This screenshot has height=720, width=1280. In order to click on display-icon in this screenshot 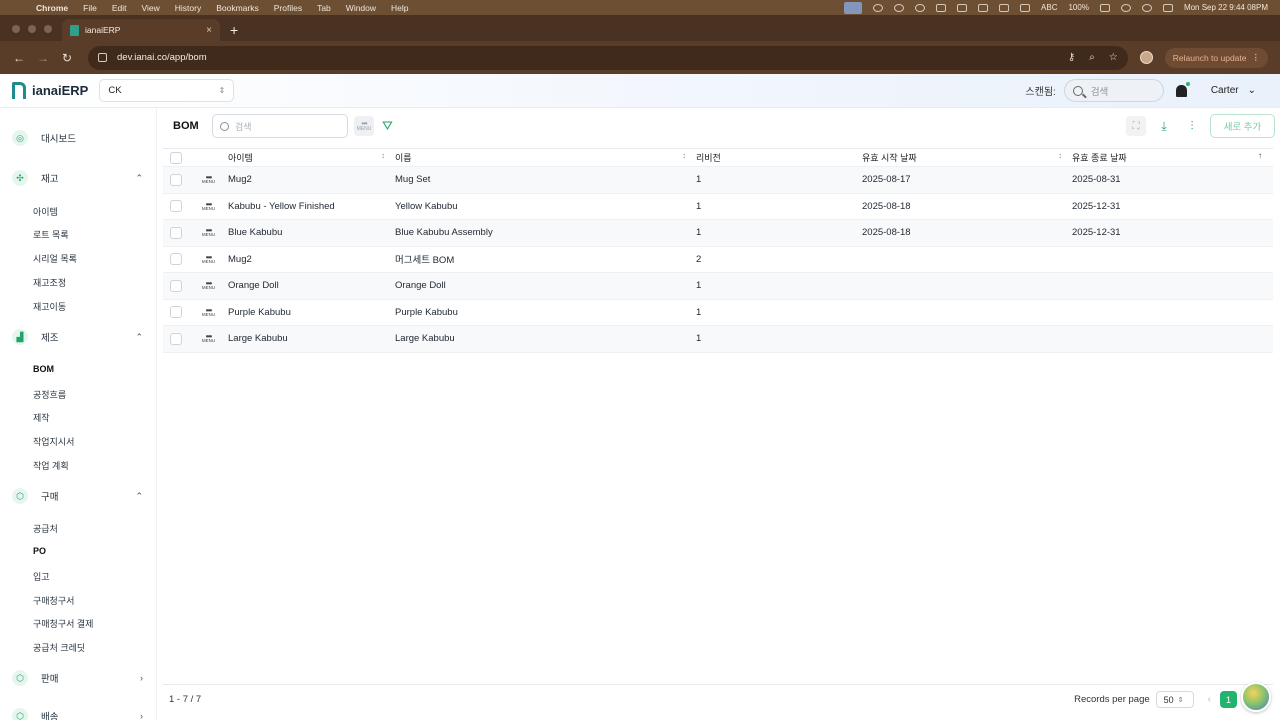, I will do `click(1004, 7)`.